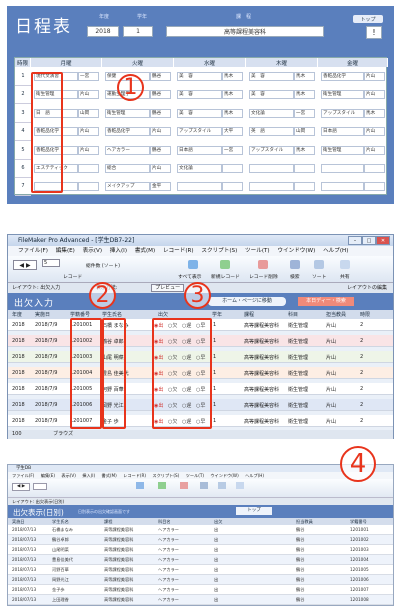 The image size is (400, 611). What do you see at coordinates (345, 264) in the screenshot?
I see `share-icon` at bounding box center [345, 264].